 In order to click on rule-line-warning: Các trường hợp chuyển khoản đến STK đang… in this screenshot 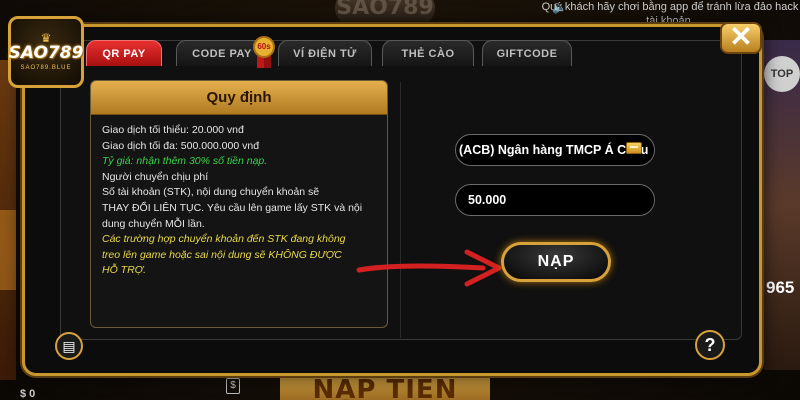, I will do `click(224, 239)`.